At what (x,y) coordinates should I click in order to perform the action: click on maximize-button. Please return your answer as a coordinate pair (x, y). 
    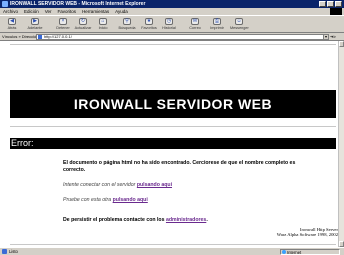
    Looking at the image, I should click on (330, 4).